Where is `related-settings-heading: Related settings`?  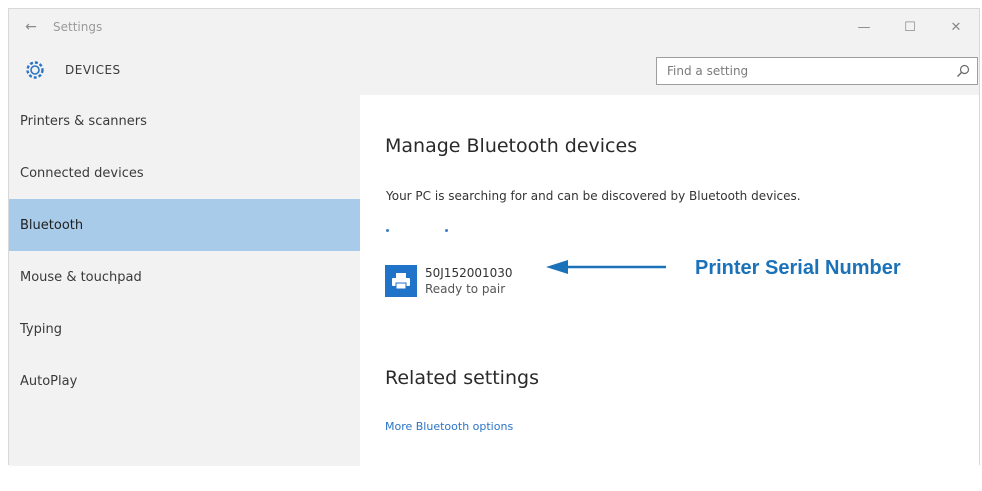 related-settings-heading: Related settings is located at coordinates (462, 378).